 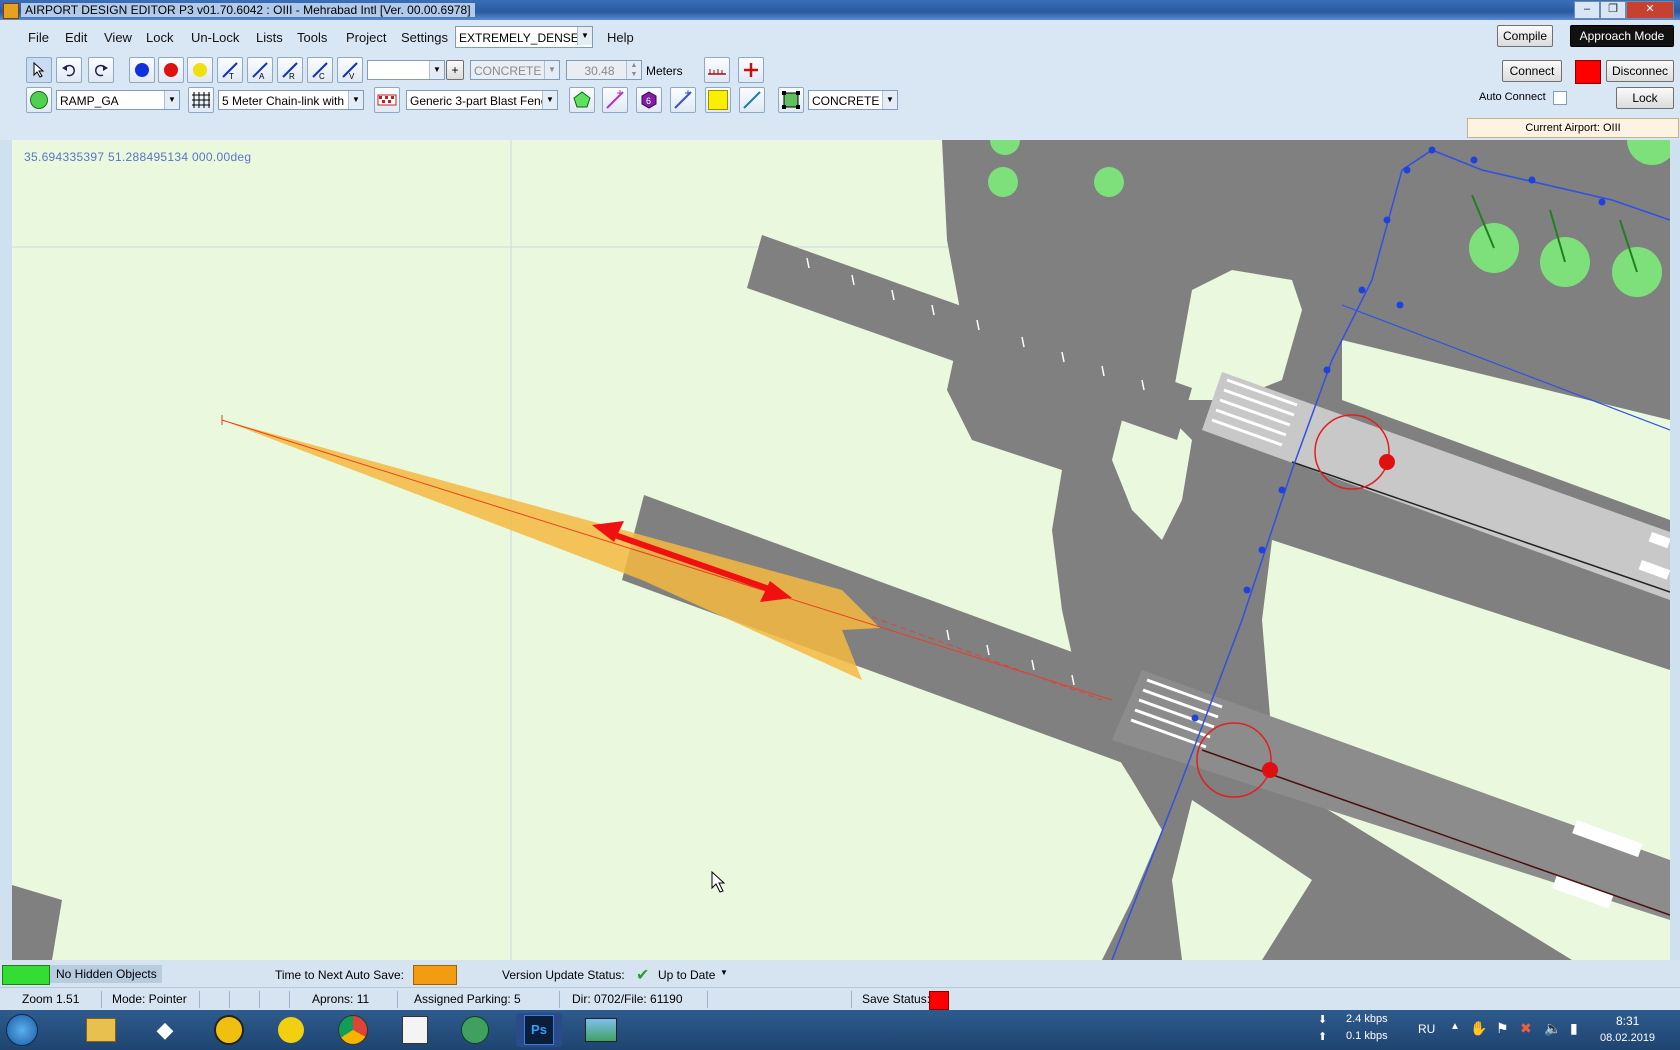 I want to click on language-indicator: RU, so click(x=1426, y=1029).